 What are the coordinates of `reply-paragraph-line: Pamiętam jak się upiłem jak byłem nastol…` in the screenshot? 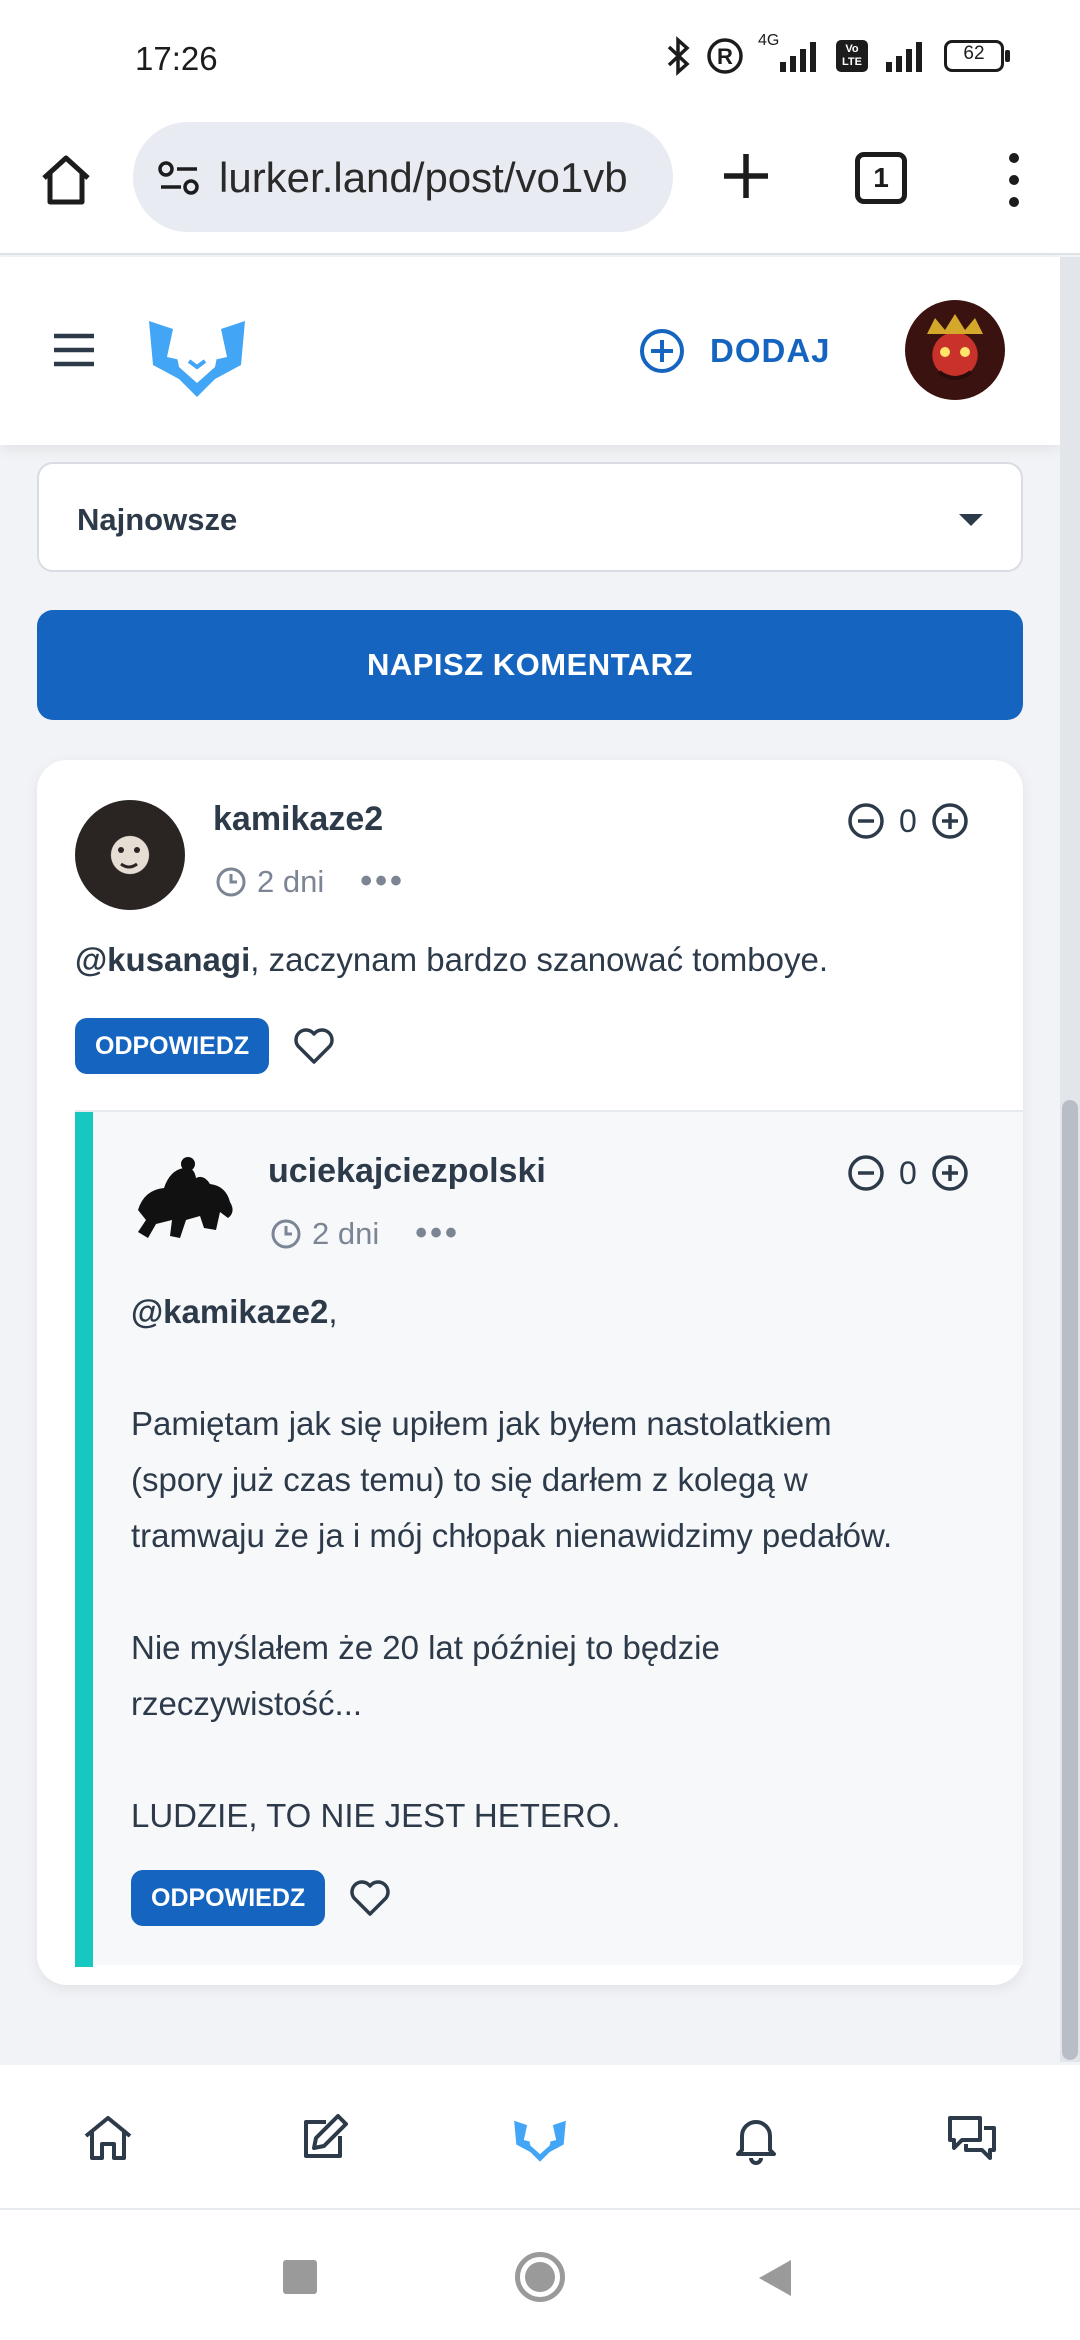 It's located at (481, 1423).